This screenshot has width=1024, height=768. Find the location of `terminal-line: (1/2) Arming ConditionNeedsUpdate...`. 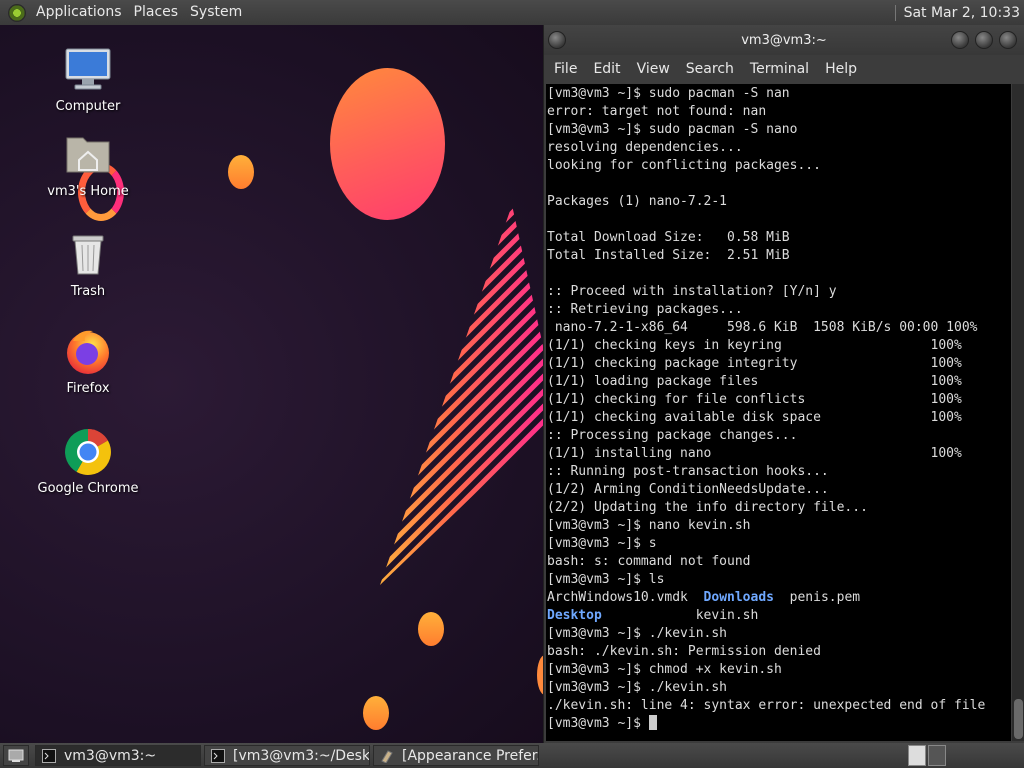

terminal-line: (1/2) Arming ConditionNeedsUpdate... is located at coordinates (688, 489).